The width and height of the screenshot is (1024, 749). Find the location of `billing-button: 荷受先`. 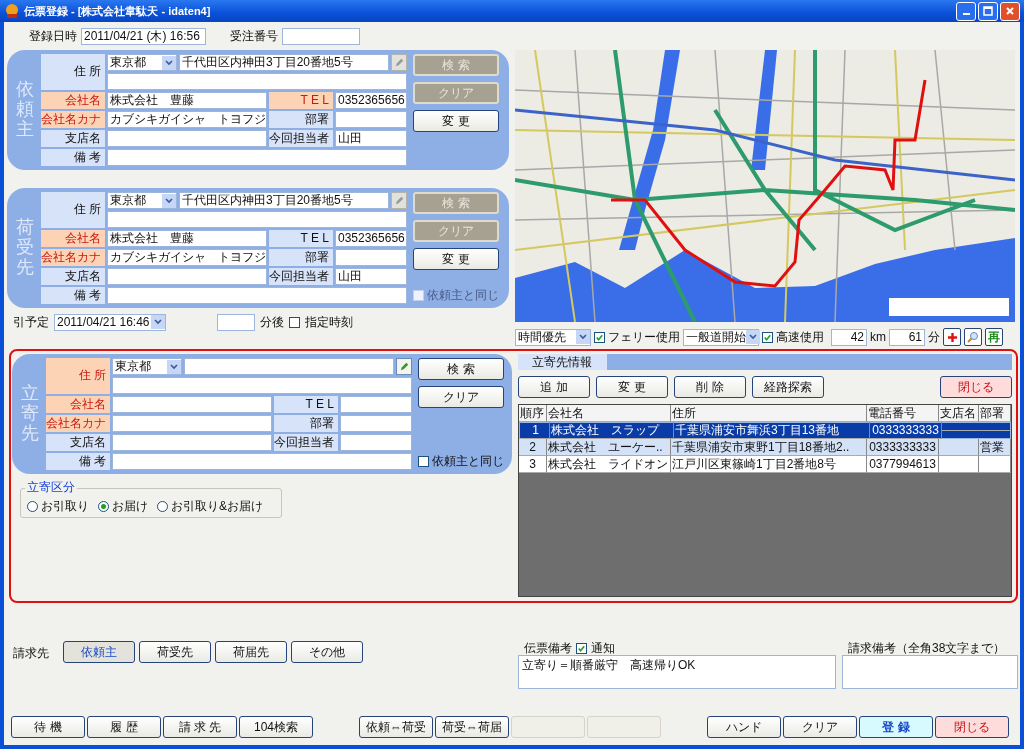

billing-button: 荷受先 is located at coordinates (175, 652).